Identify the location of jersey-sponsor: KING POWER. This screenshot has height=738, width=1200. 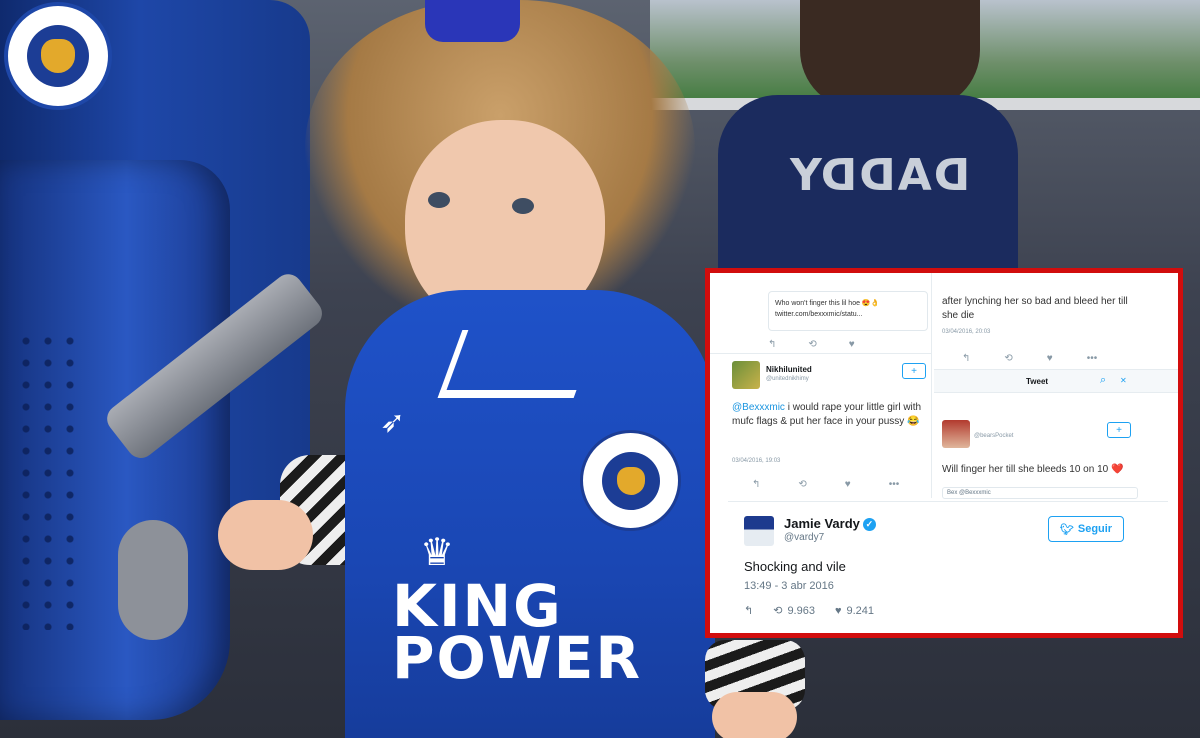
(517, 634).